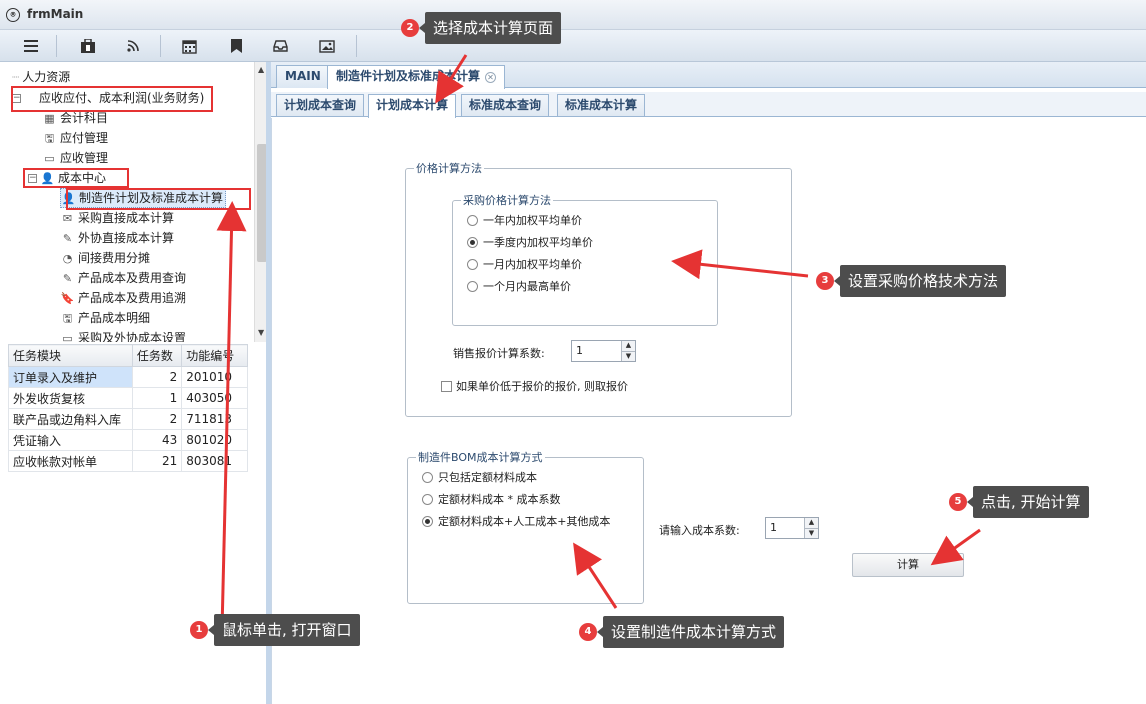  What do you see at coordinates (117, 238) in the screenshot?
I see `tree-item-outsource-cost: ✎ 外协直接成本计算` at bounding box center [117, 238].